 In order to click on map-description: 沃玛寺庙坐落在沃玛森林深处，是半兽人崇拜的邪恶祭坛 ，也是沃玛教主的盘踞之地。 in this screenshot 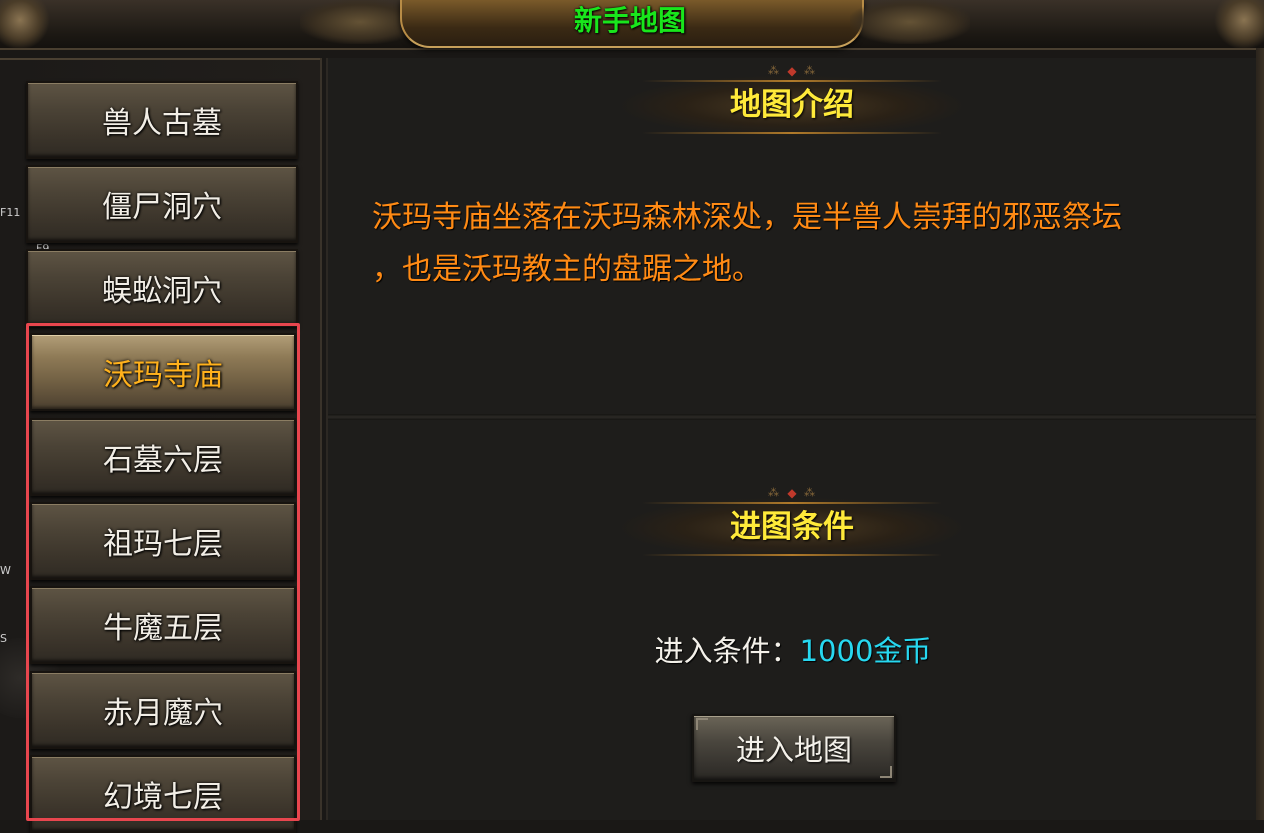, I will do `click(802, 244)`.